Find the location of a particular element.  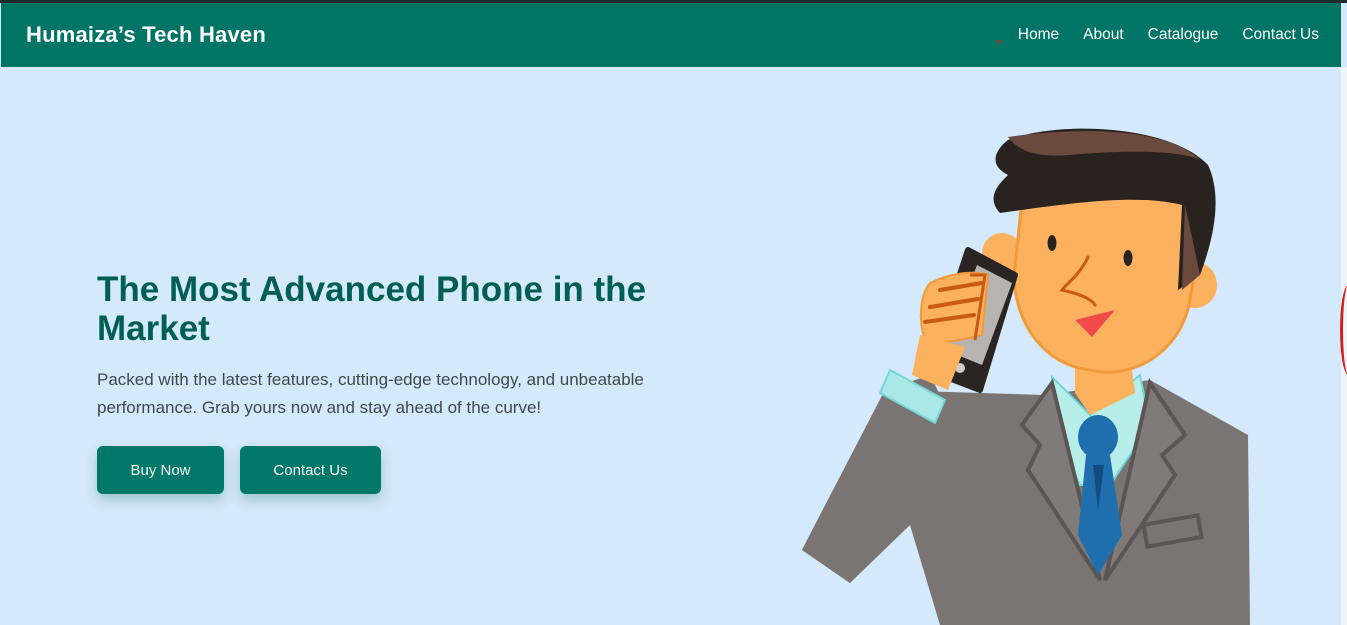

contact-us-button: Contact Us is located at coordinates (310, 470).